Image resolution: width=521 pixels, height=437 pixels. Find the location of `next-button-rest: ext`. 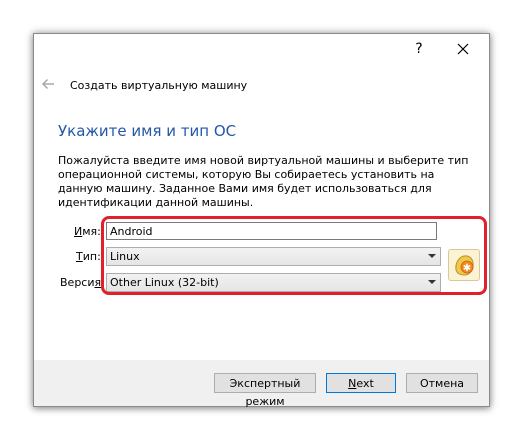

next-button-rest: ext is located at coordinates (365, 383).